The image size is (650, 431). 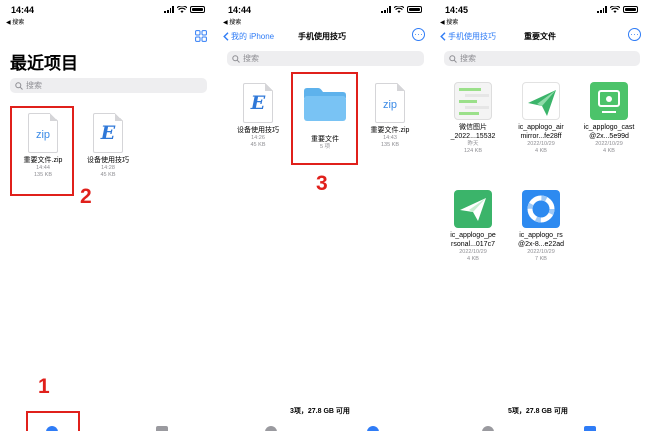 I want to click on file-size: 7 KB, so click(x=541, y=259).